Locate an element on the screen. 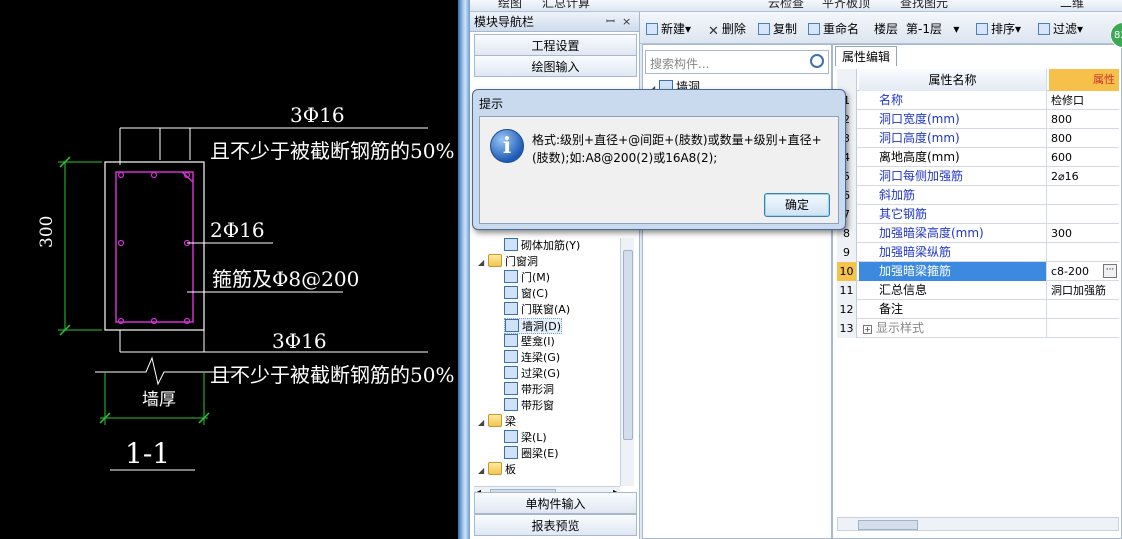  property-name-text: 汇总信息 is located at coordinates (903, 290).